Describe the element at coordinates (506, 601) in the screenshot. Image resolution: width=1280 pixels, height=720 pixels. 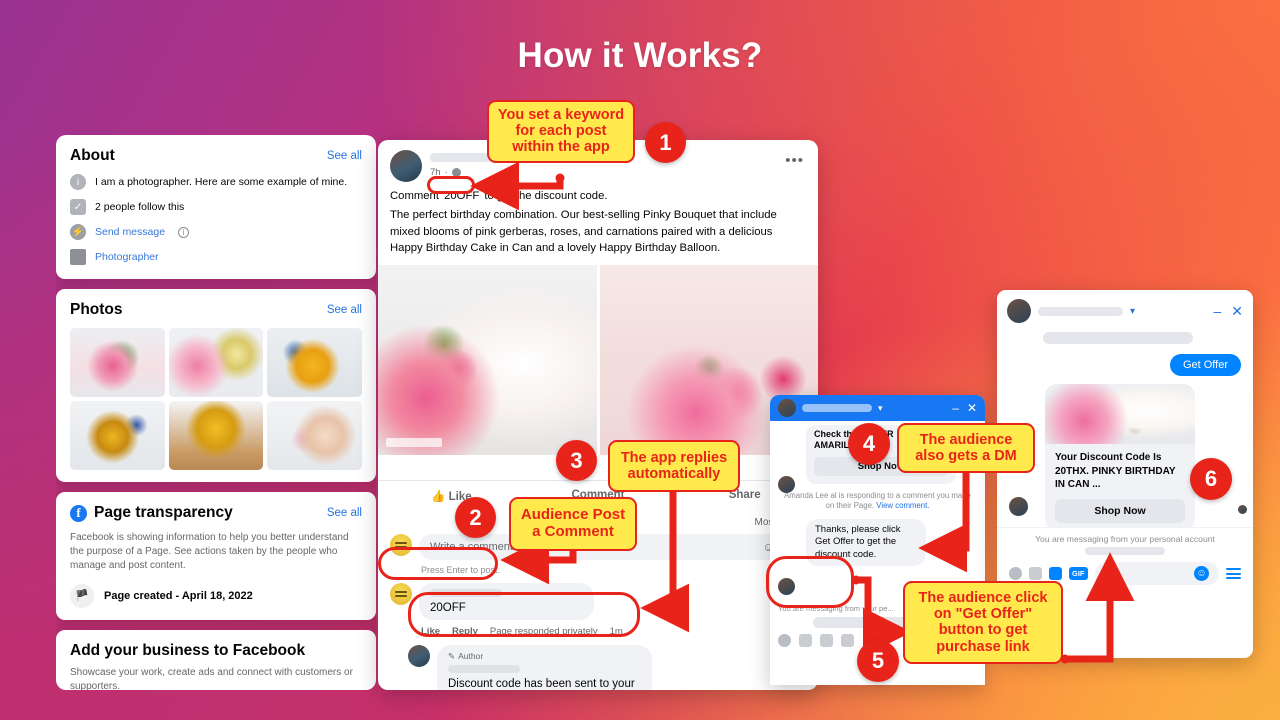
I see `comment-bubble: 20OFF` at that location.